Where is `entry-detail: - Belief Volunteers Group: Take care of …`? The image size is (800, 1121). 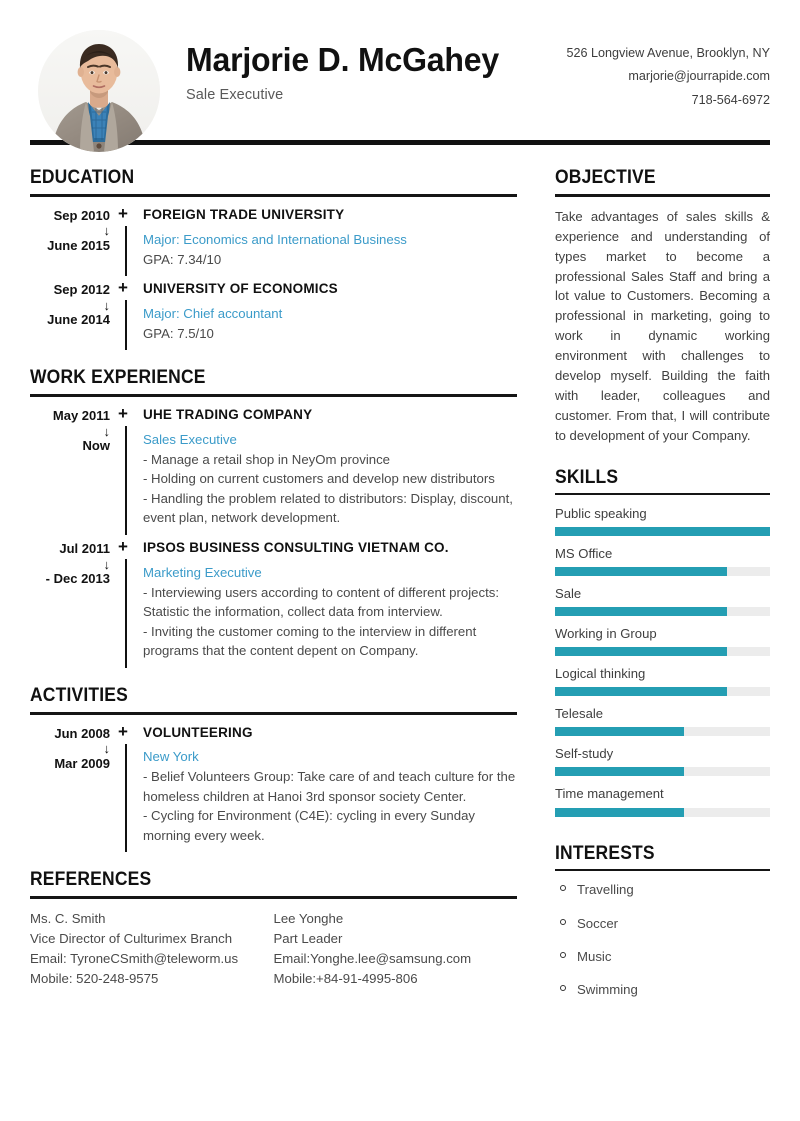 entry-detail: - Belief Volunteers Group: Take care of … is located at coordinates (329, 786).